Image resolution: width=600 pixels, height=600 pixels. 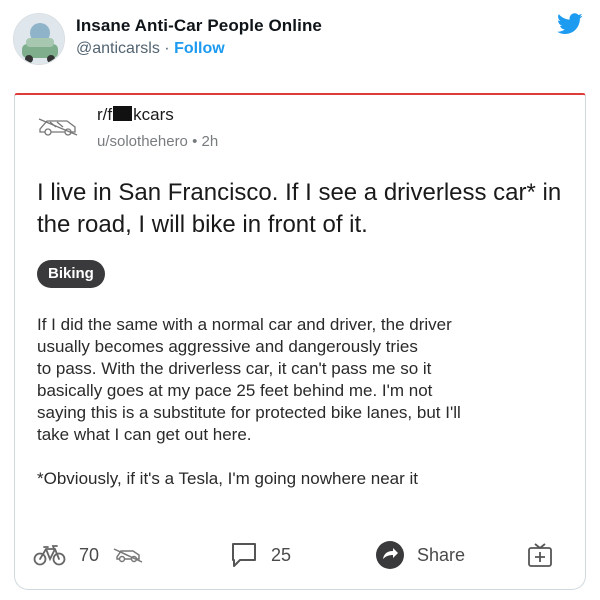 I want to click on post-age: 2h, so click(x=210, y=141).